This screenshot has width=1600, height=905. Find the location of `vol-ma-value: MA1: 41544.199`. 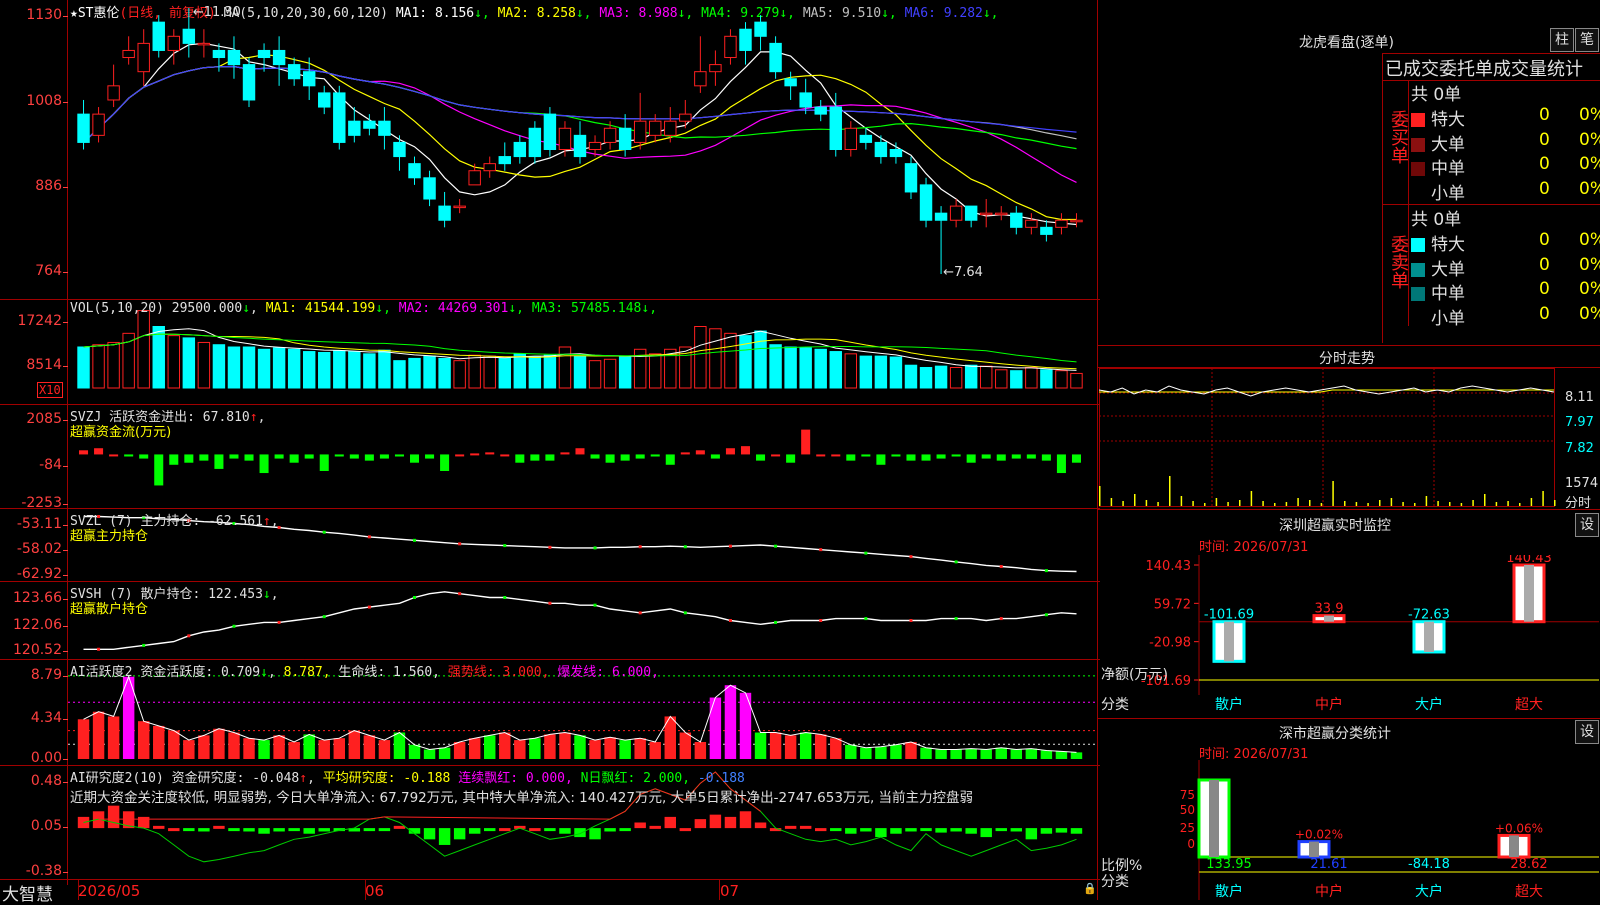

vol-ma-value: MA1: 41544.199 is located at coordinates (320, 308).